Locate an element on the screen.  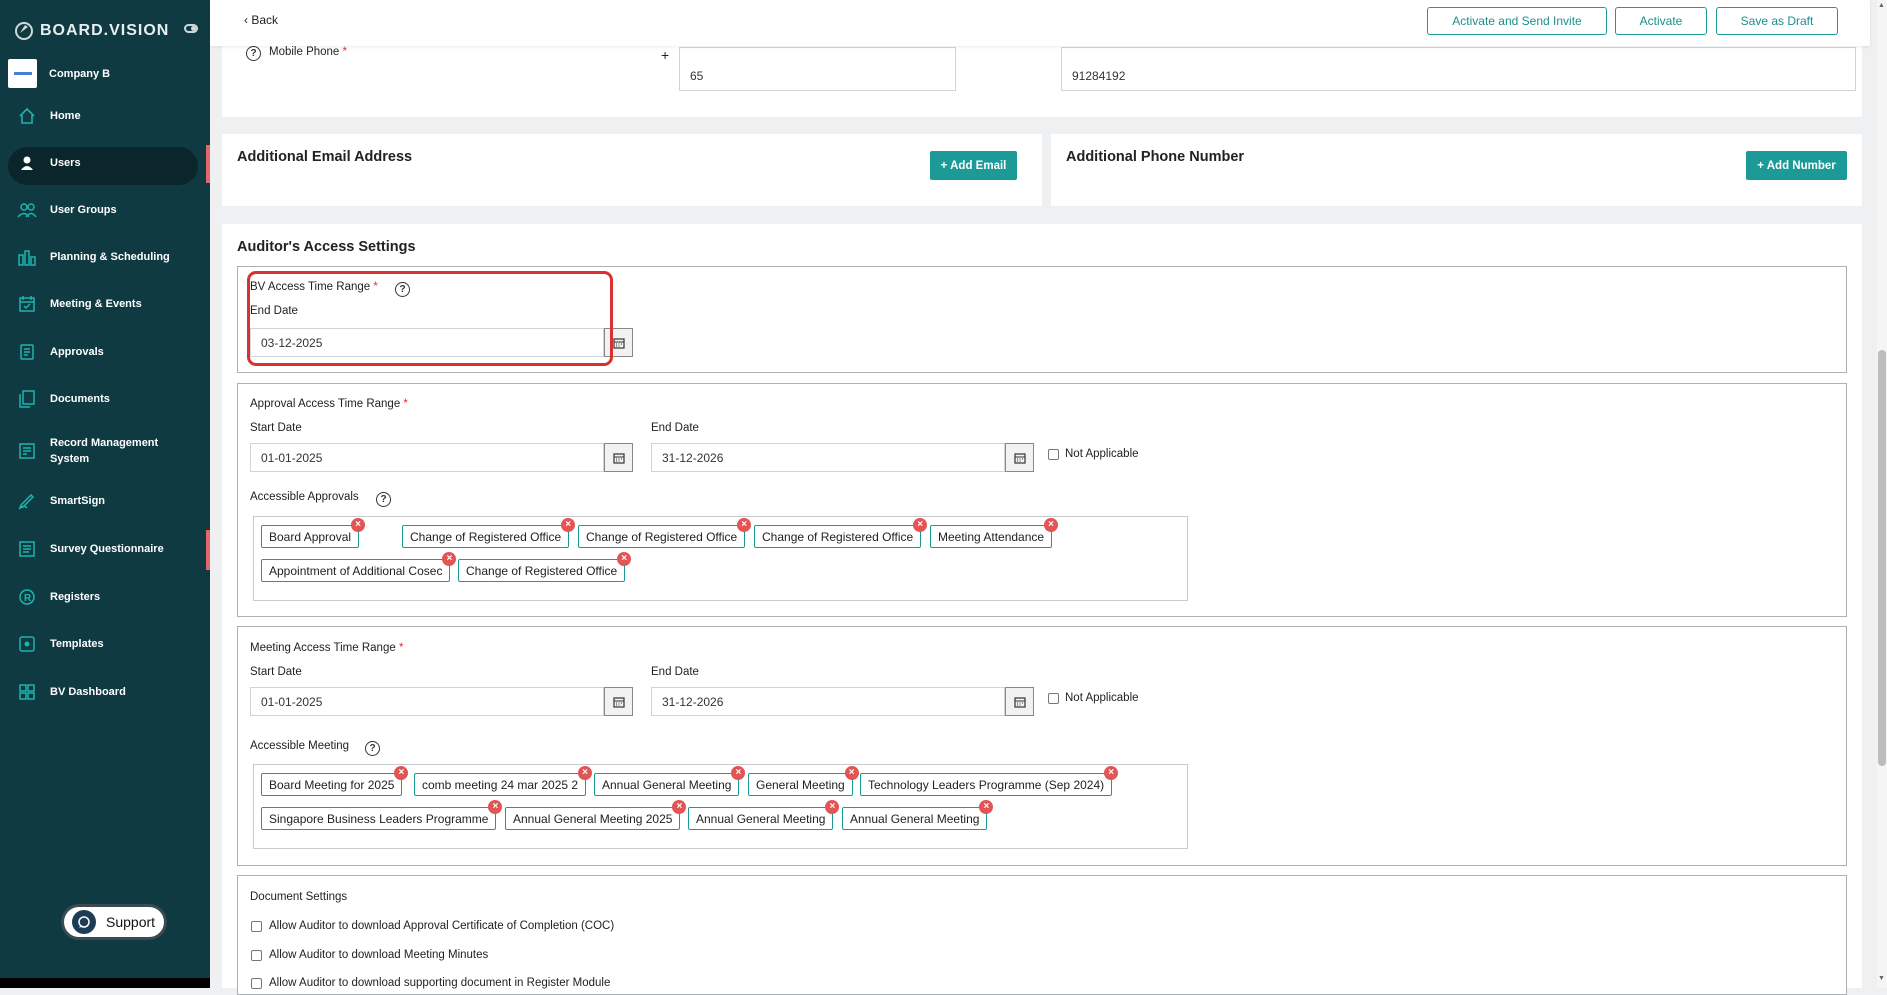
sidebar-item-documents: Documents is located at coordinates (105, 399).